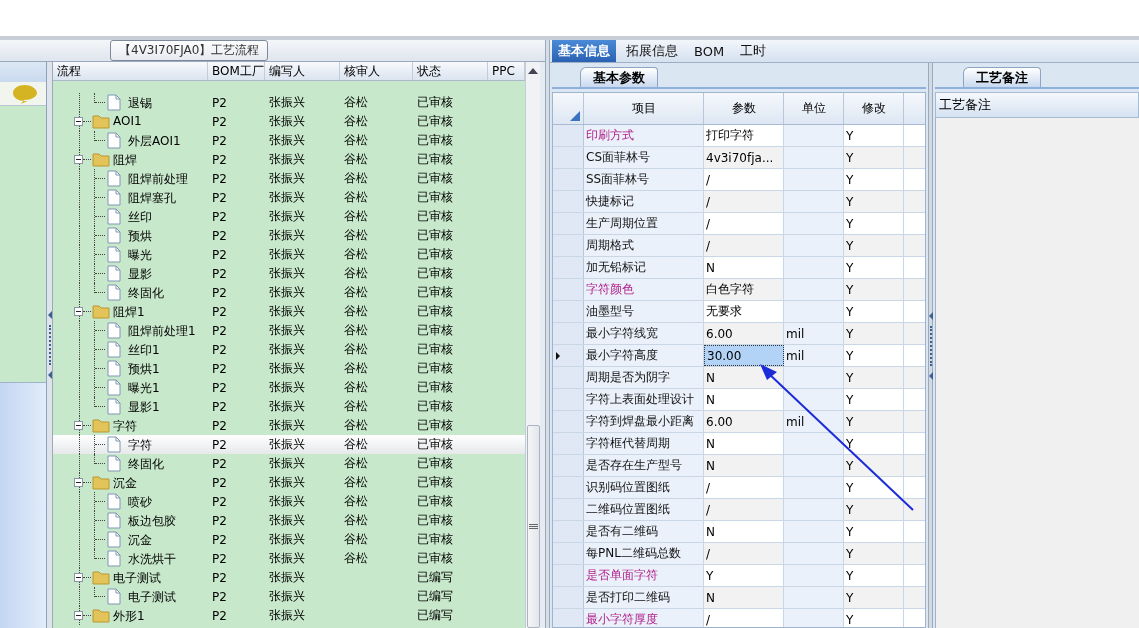 The height and width of the screenshot is (628, 1139). What do you see at coordinates (302, 71) in the screenshot?
I see `column-header: 编写人` at bounding box center [302, 71].